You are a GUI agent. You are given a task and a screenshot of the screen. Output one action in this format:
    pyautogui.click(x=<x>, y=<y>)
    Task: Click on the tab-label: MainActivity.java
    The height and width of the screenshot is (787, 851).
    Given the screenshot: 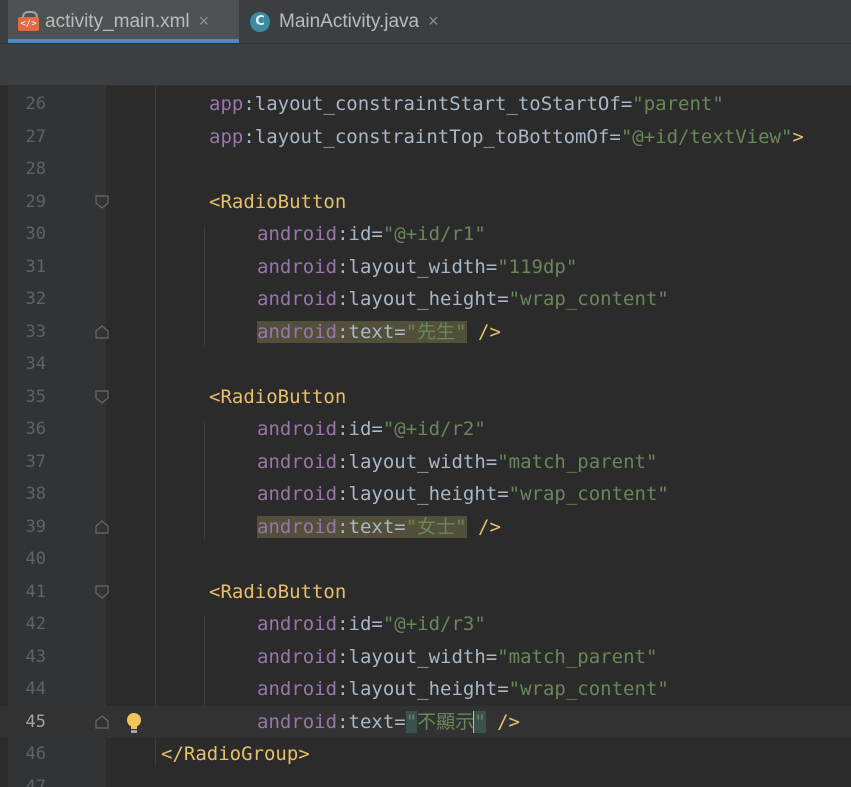 What is the action you would take?
    pyautogui.click(x=349, y=21)
    